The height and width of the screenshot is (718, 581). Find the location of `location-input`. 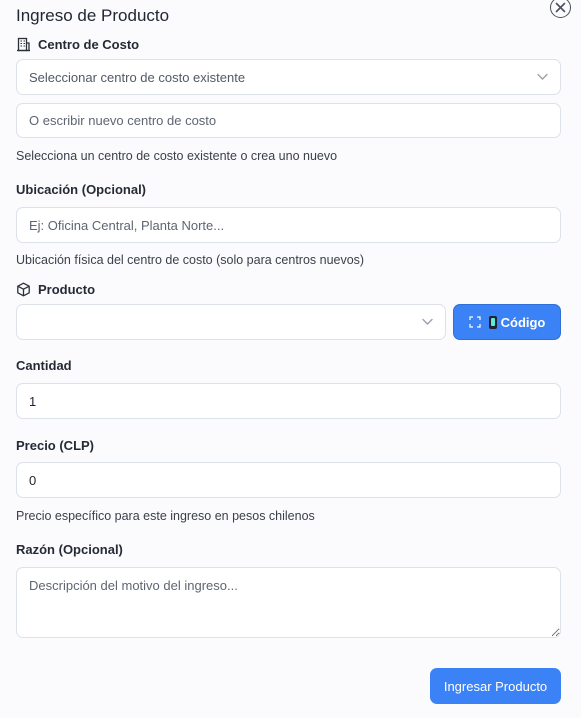

location-input is located at coordinates (288, 225).